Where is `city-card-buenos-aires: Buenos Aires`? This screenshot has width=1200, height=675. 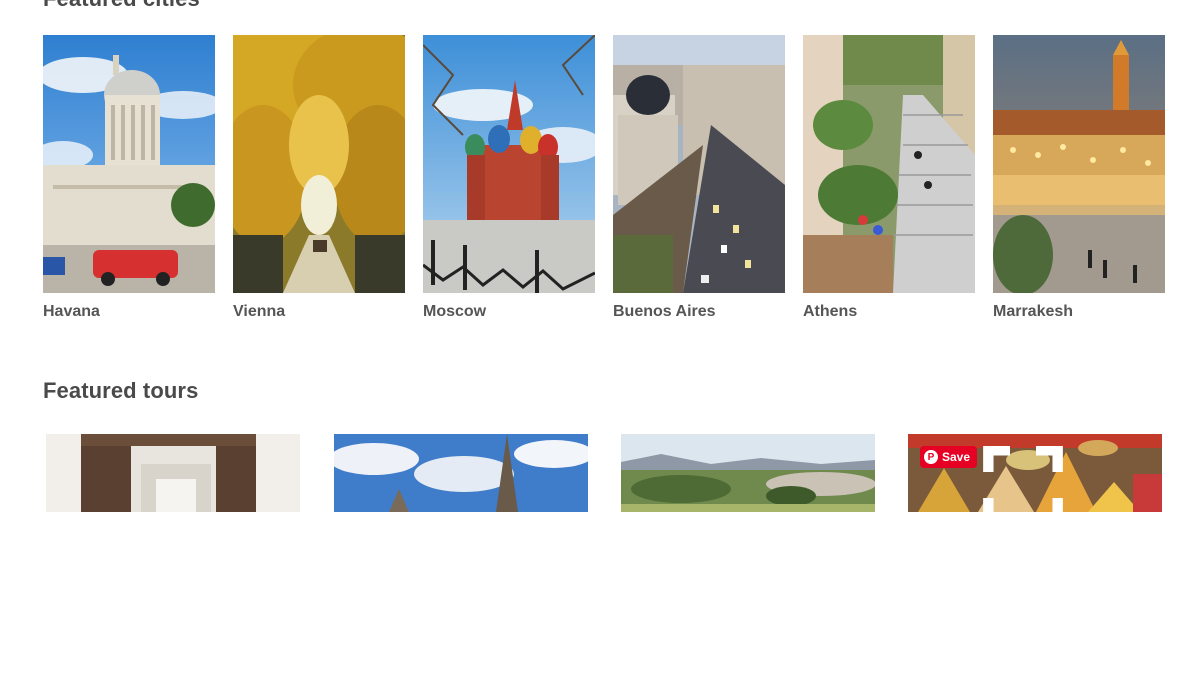
city-card-buenos-aires: Buenos Aires is located at coordinates (699, 178).